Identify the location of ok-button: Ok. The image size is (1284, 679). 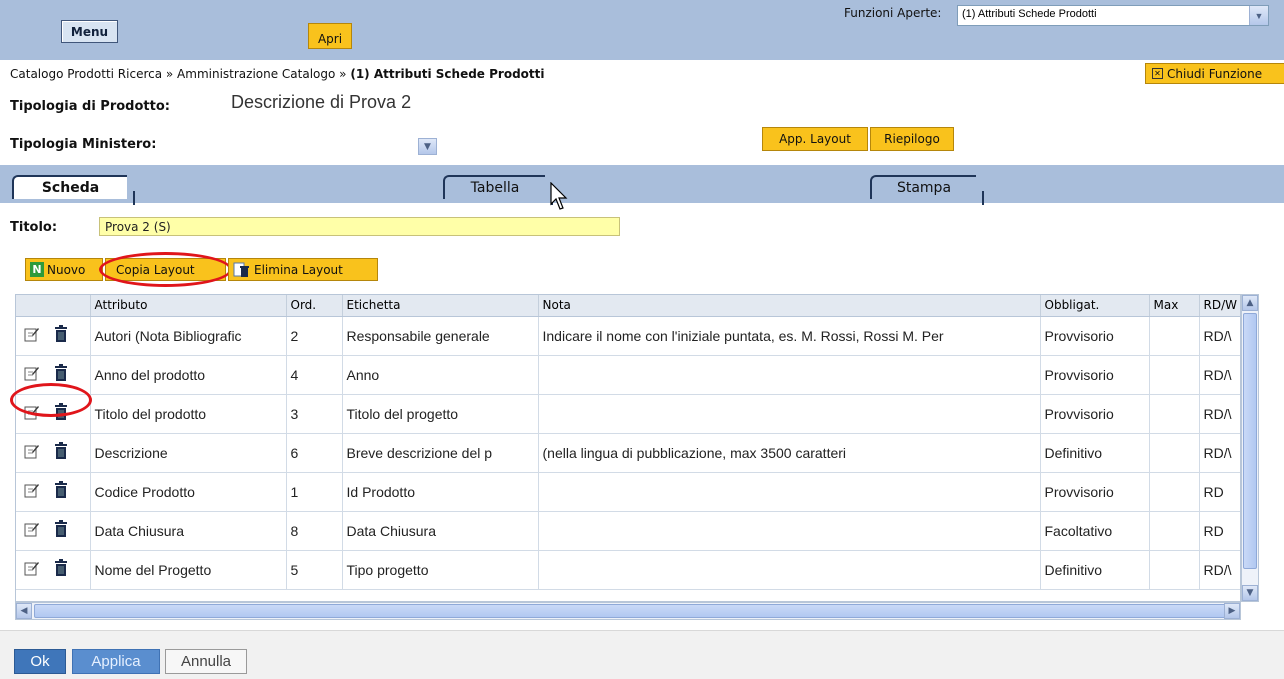
(40, 661).